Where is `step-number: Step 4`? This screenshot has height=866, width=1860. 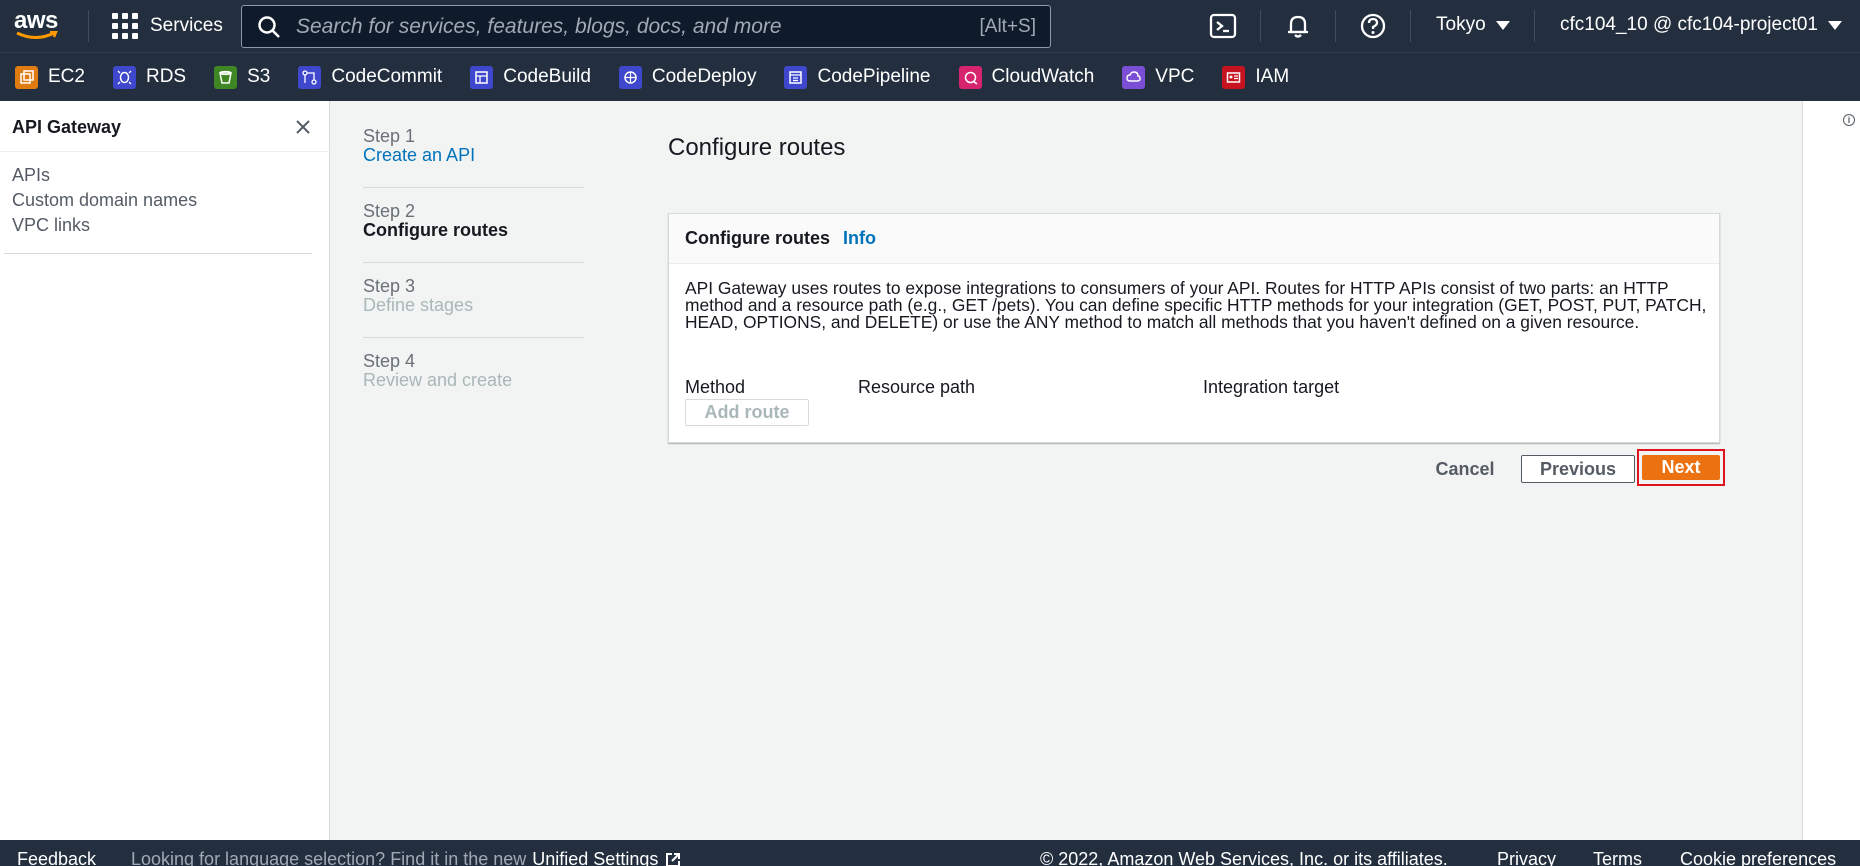
step-number: Step 4 is located at coordinates (389, 361).